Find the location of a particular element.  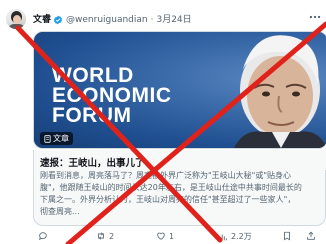

views-count: 2.2万 is located at coordinates (241, 236).